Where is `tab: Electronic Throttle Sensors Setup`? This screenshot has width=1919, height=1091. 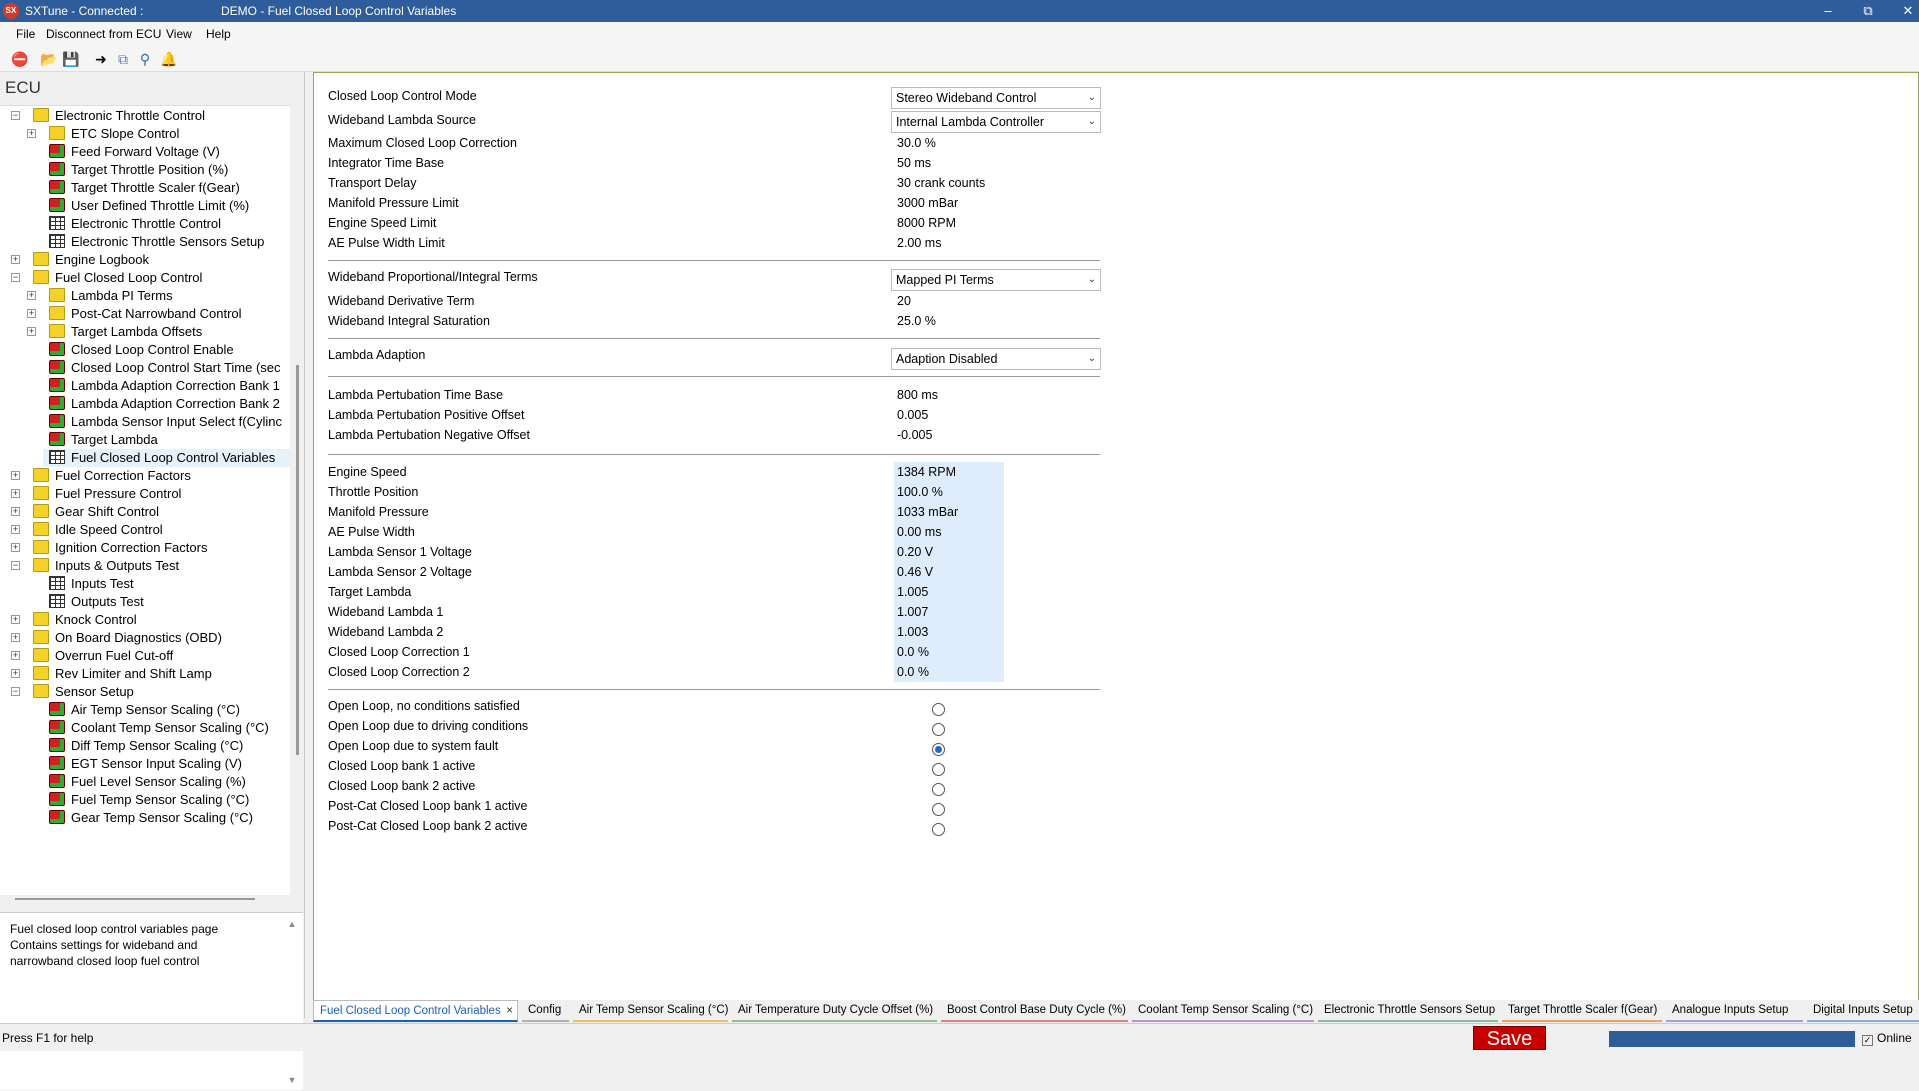
tab: Electronic Throttle Sensors Setup is located at coordinates (1408, 1011).